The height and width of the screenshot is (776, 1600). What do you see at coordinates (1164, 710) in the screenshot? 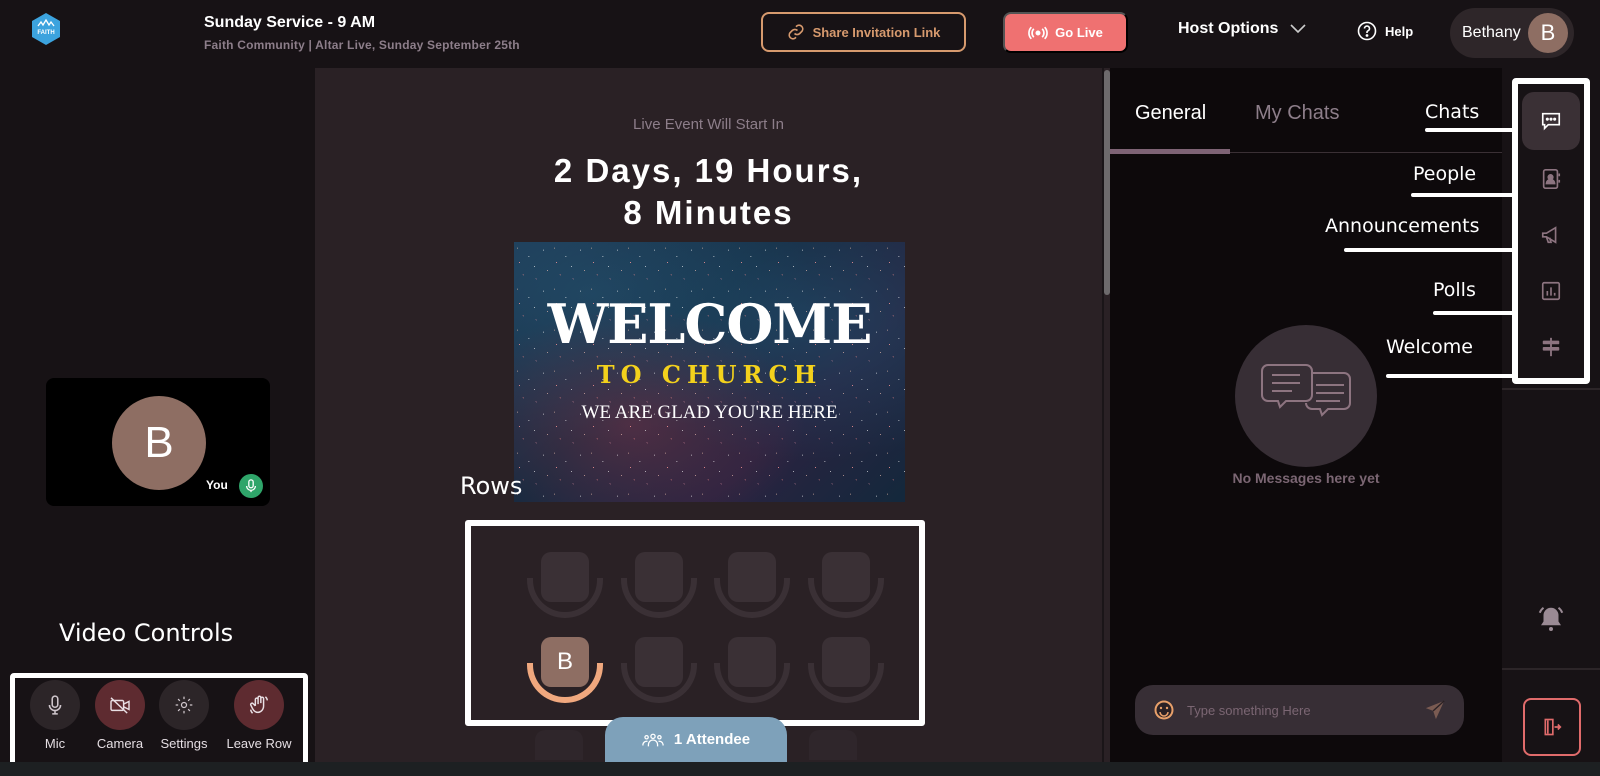
I see `emoji-icon` at bounding box center [1164, 710].